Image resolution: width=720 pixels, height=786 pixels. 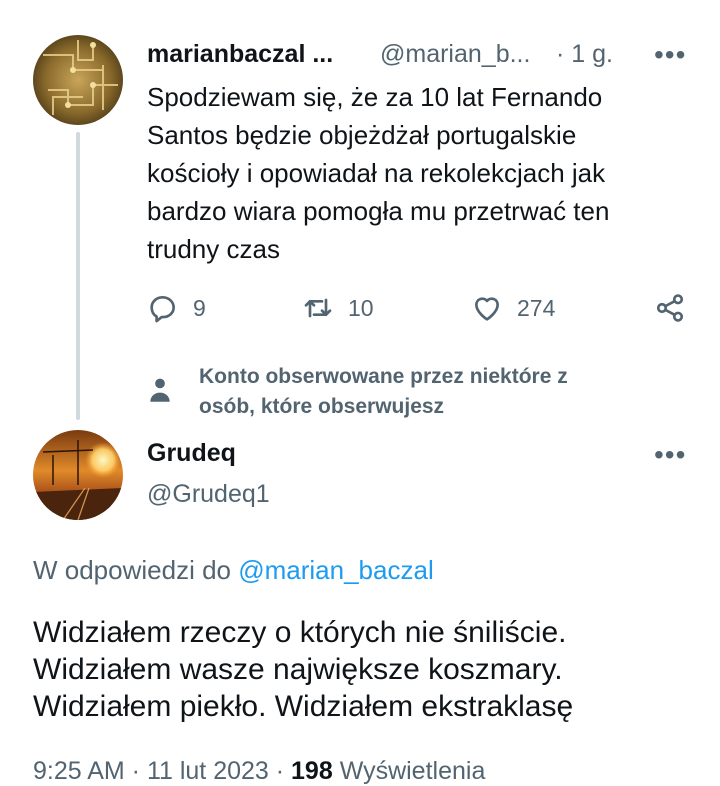 What do you see at coordinates (78, 276) in the screenshot?
I see `thread-line` at bounding box center [78, 276].